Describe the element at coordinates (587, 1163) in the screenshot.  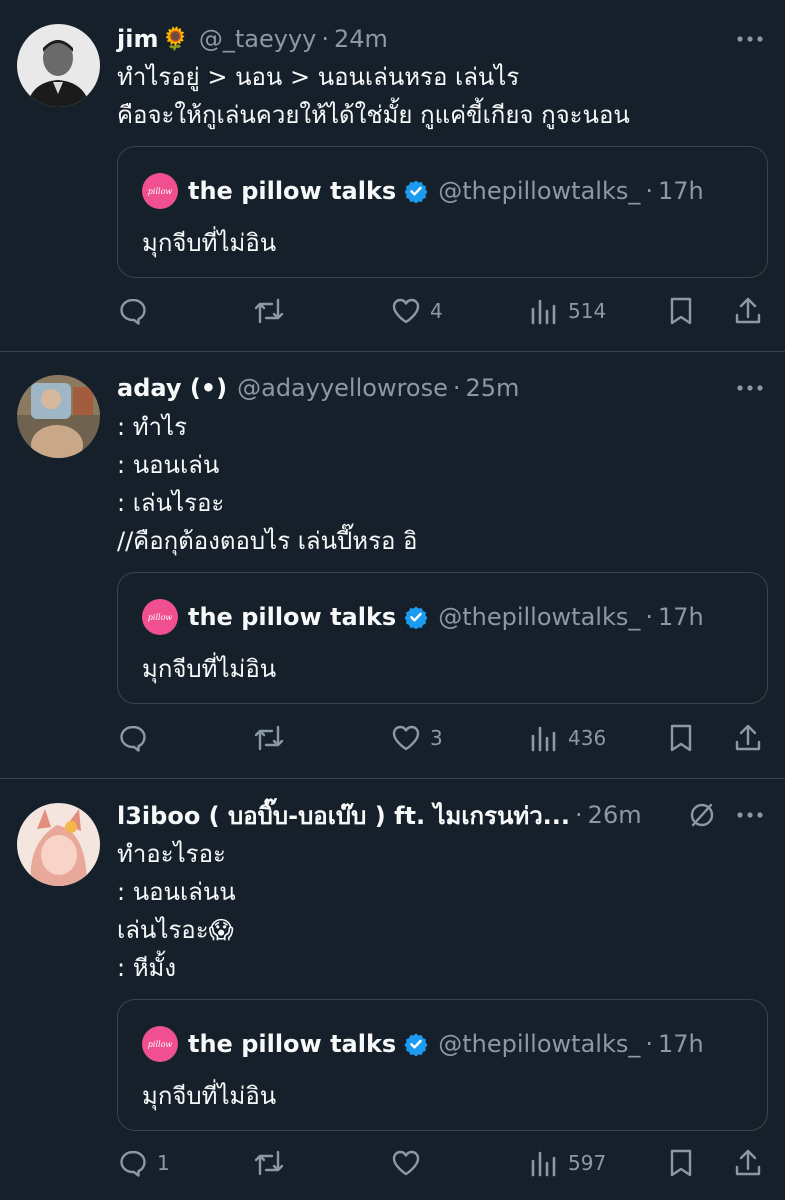
I see `view-count: 597` at that location.